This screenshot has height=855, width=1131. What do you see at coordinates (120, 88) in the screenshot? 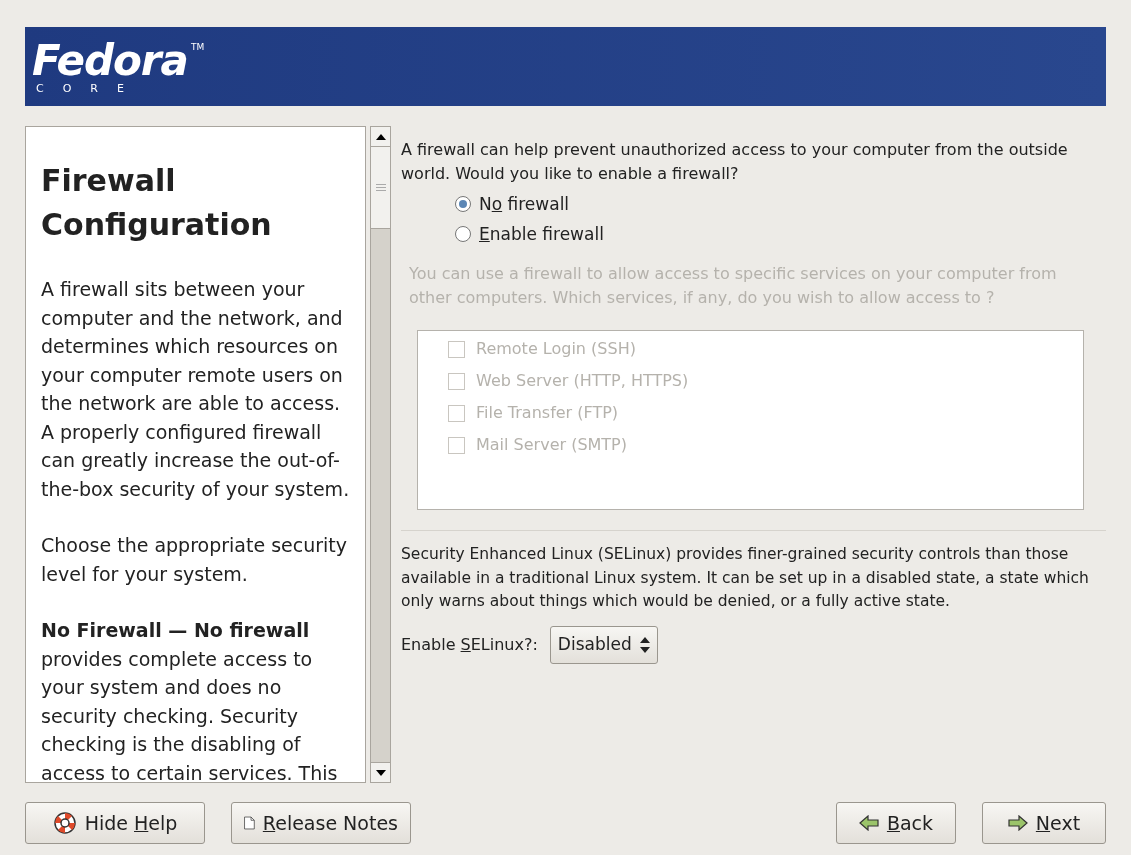
I see `logo-subtitle-letter: E` at bounding box center [120, 88].